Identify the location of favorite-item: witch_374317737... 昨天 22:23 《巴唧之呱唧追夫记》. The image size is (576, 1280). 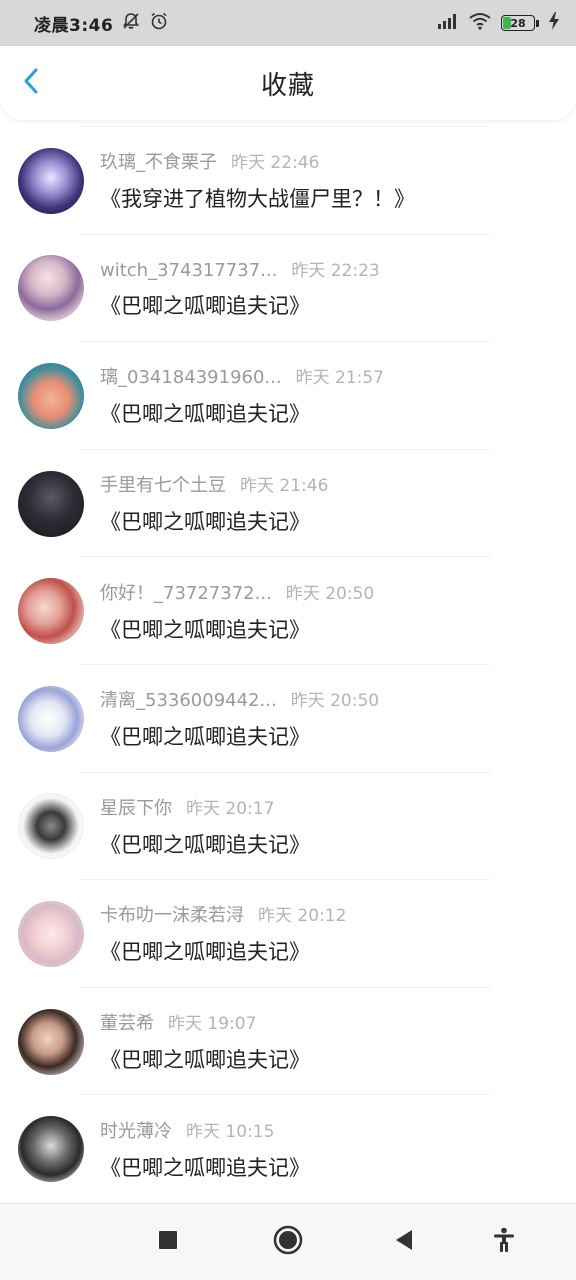
(288, 289).